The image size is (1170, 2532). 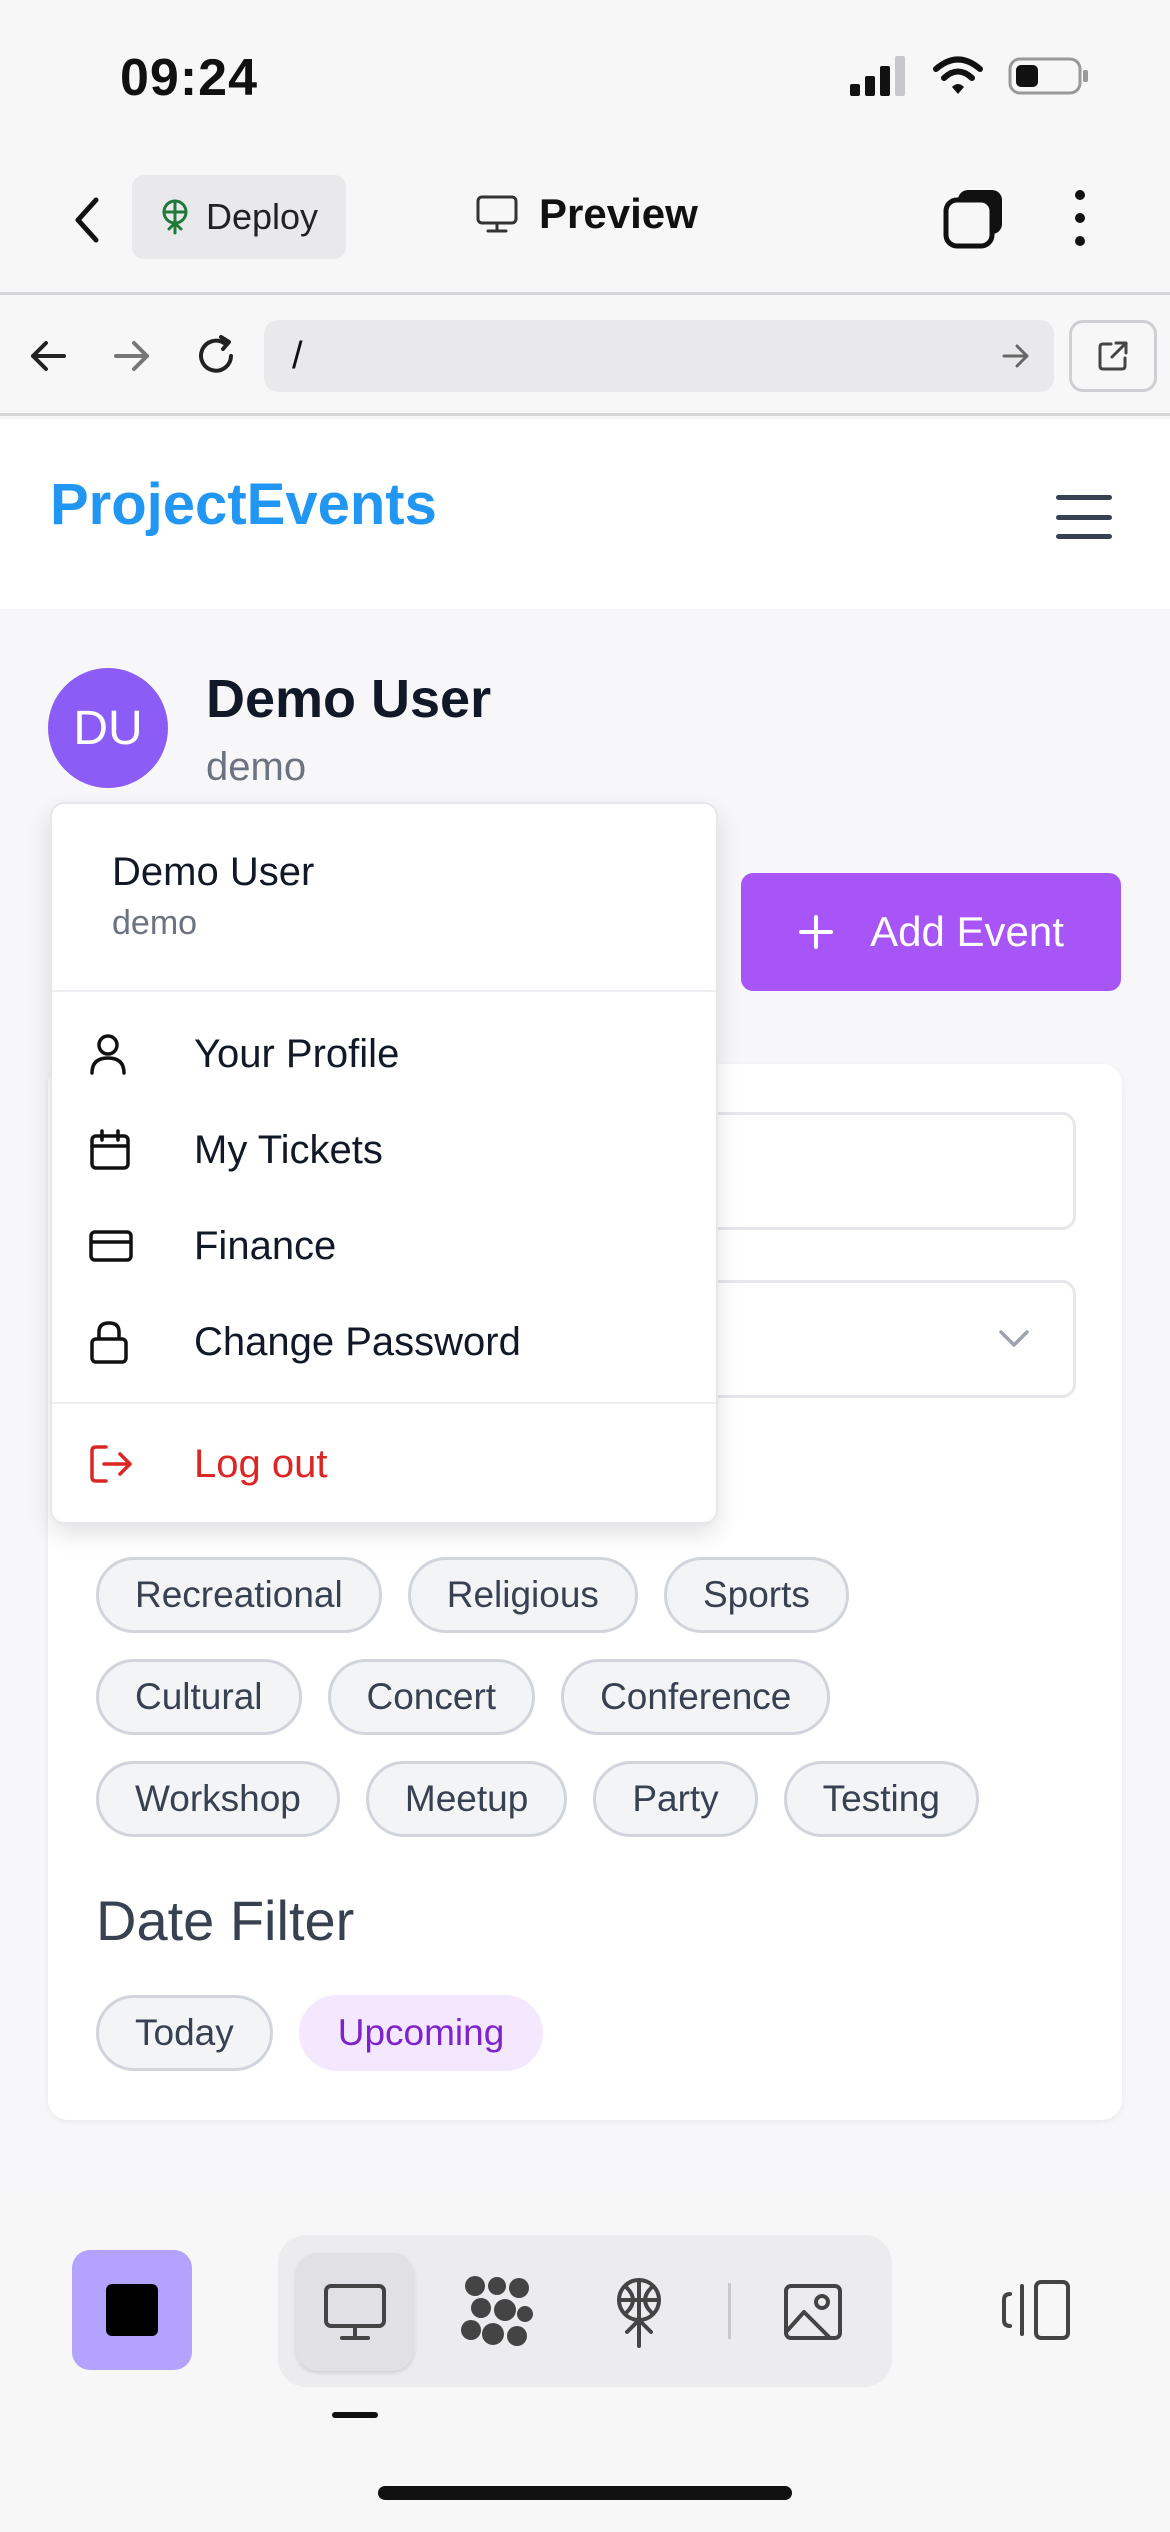 What do you see at coordinates (384, 1150) in the screenshot?
I see `menu-item-my-tickets: My Tickets` at bounding box center [384, 1150].